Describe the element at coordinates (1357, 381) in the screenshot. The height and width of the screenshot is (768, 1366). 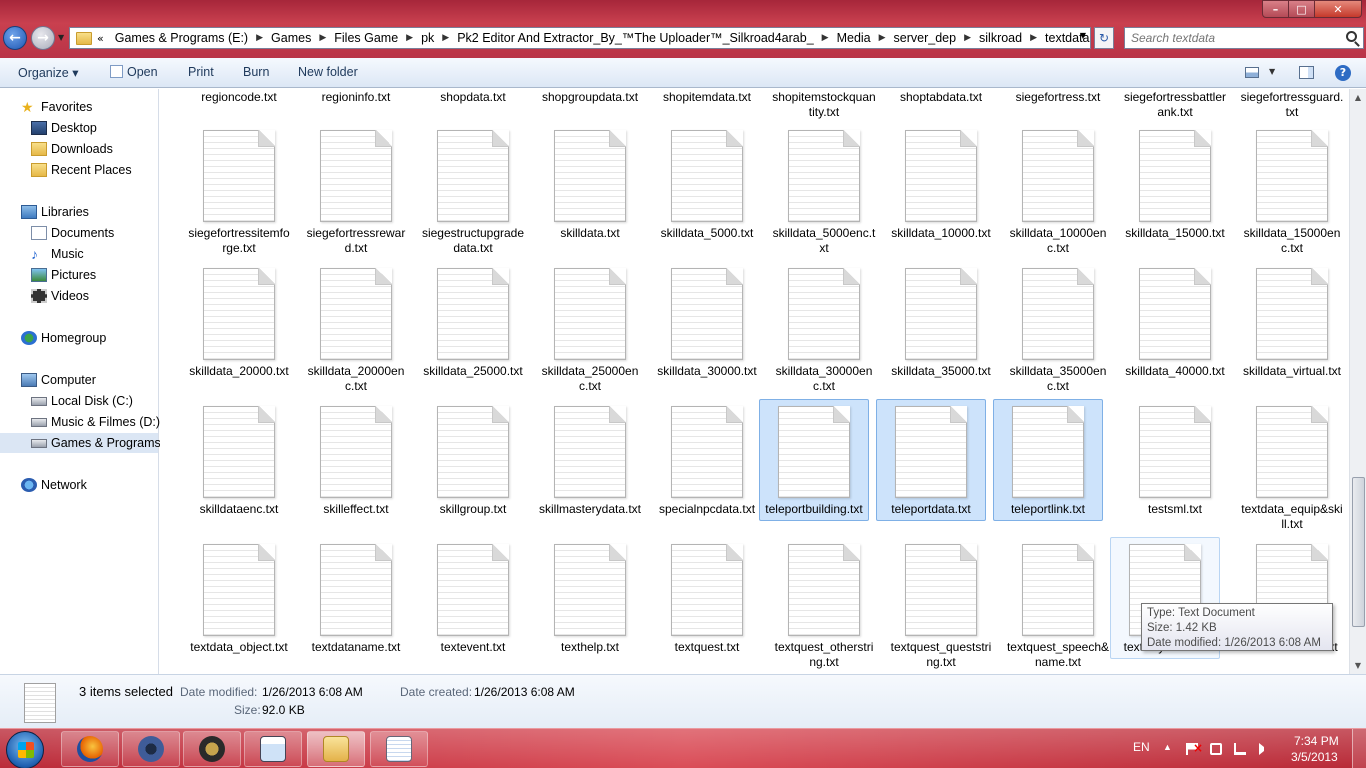
I see `vertical-scrollbar: ▲ ▼` at that location.